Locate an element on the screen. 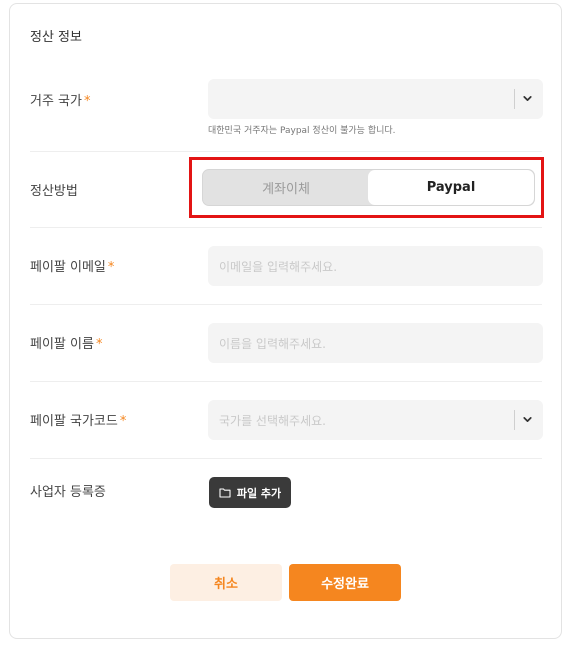 This screenshot has height=653, width=586. paypal-email-placeholder: 이메일을 입력해주세요. is located at coordinates (278, 267).